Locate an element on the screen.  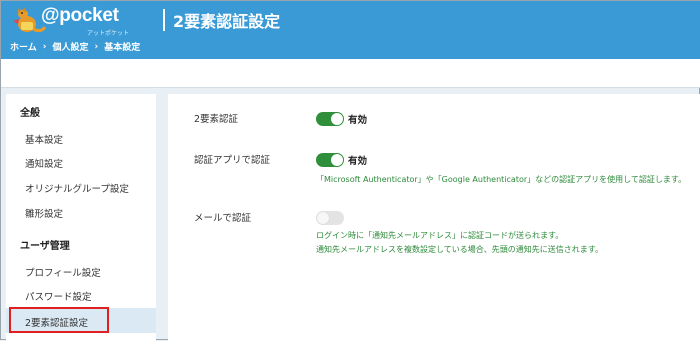
breadcrumb-basic-settings: 基本設定 is located at coordinates (122, 46).